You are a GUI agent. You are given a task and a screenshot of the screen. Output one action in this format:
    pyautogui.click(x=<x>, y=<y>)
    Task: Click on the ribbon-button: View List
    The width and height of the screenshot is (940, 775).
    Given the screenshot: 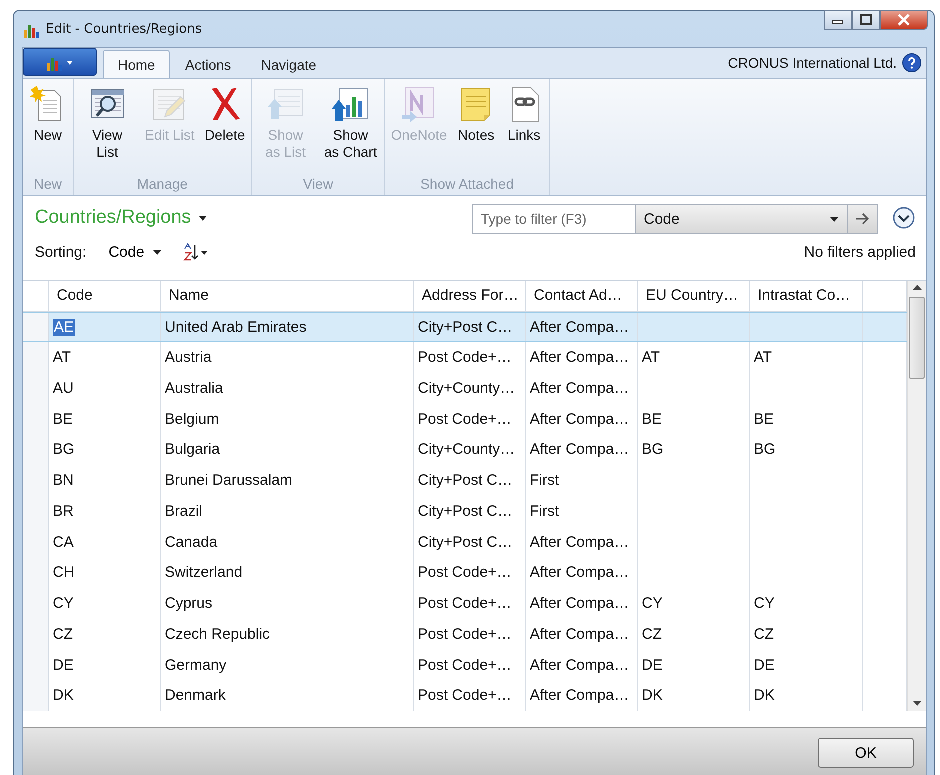 What is the action you would take?
    pyautogui.click(x=107, y=130)
    